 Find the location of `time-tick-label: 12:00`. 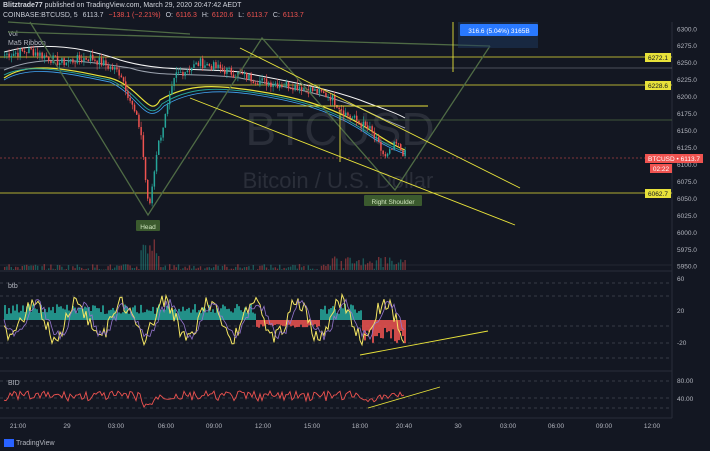

time-tick-label: 12:00 is located at coordinates (652, 426).